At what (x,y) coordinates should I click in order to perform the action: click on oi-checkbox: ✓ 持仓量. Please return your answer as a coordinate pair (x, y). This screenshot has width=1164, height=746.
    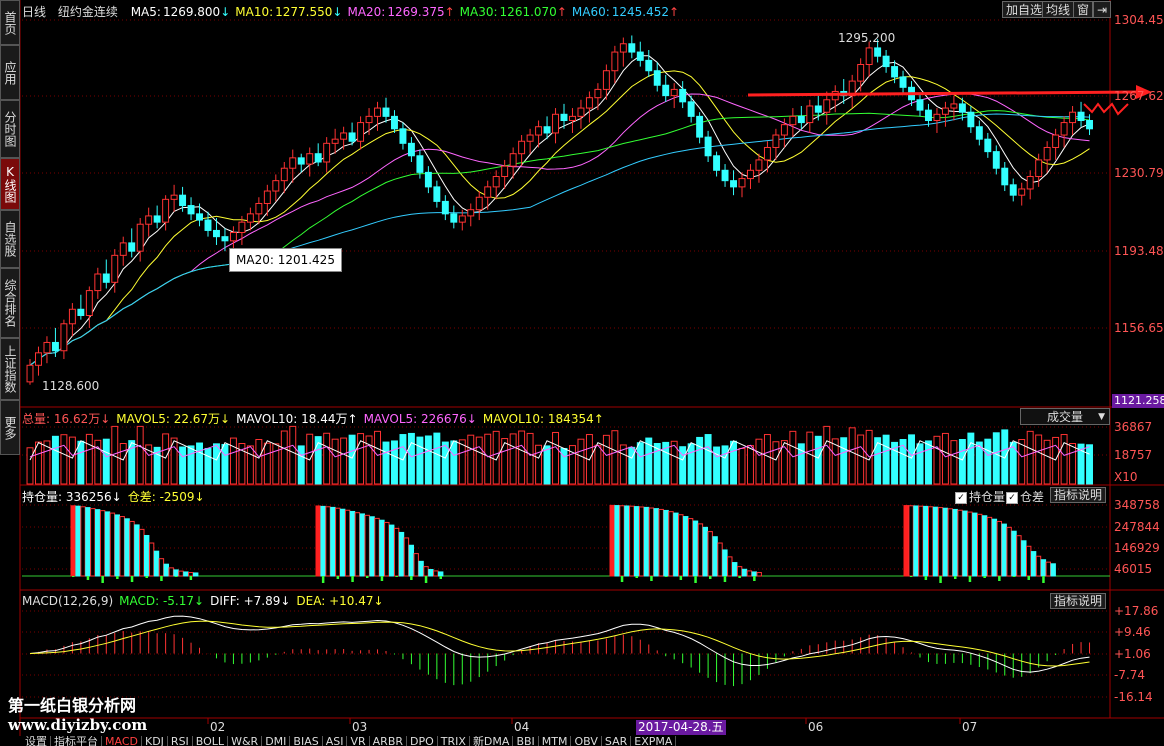
    Looking at the image, I should click on (980, 496).